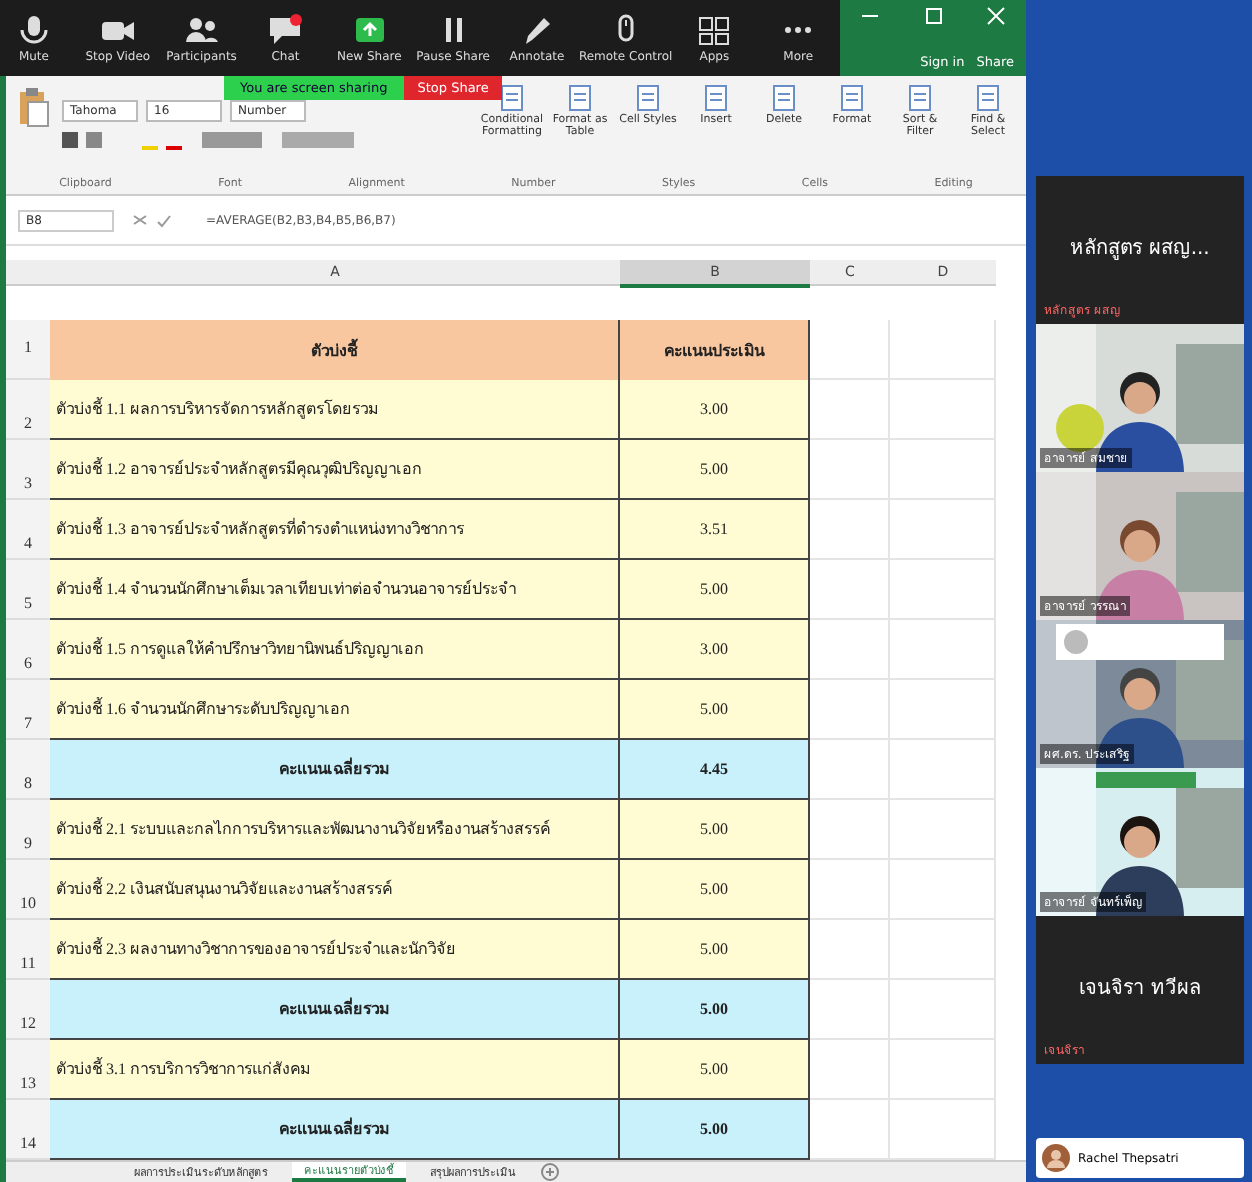 The height and width of the screenshot is (1182, 1252). I want to click on microphone-icon, so click(33, 29).